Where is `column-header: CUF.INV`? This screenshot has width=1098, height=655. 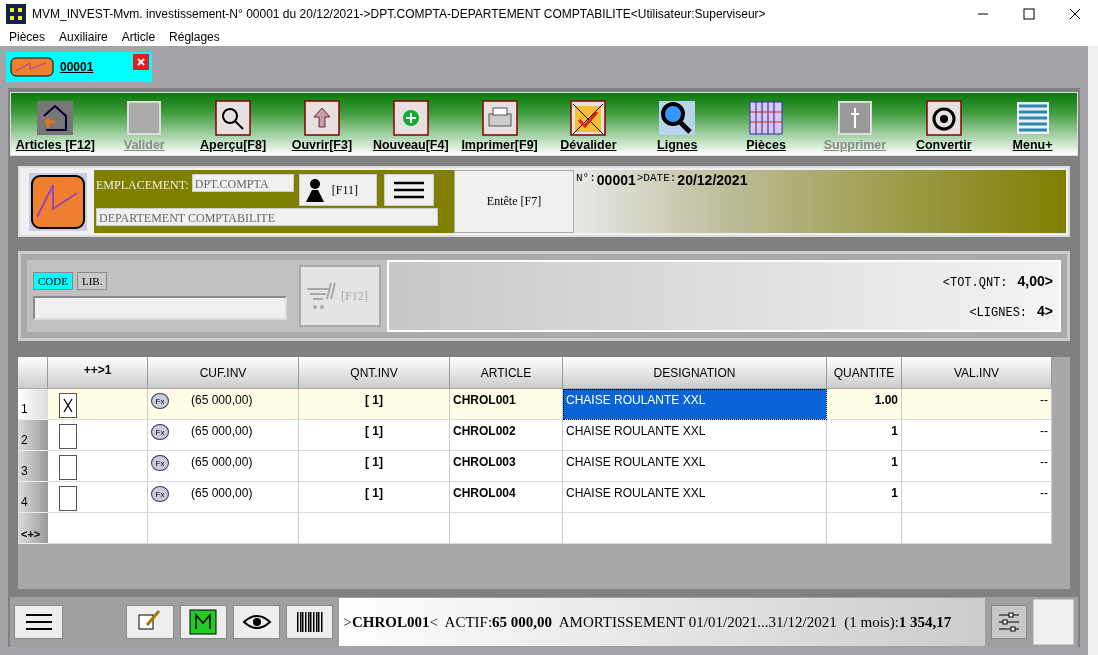 column-header: CUF.INV is located at coordinates (223, 373).